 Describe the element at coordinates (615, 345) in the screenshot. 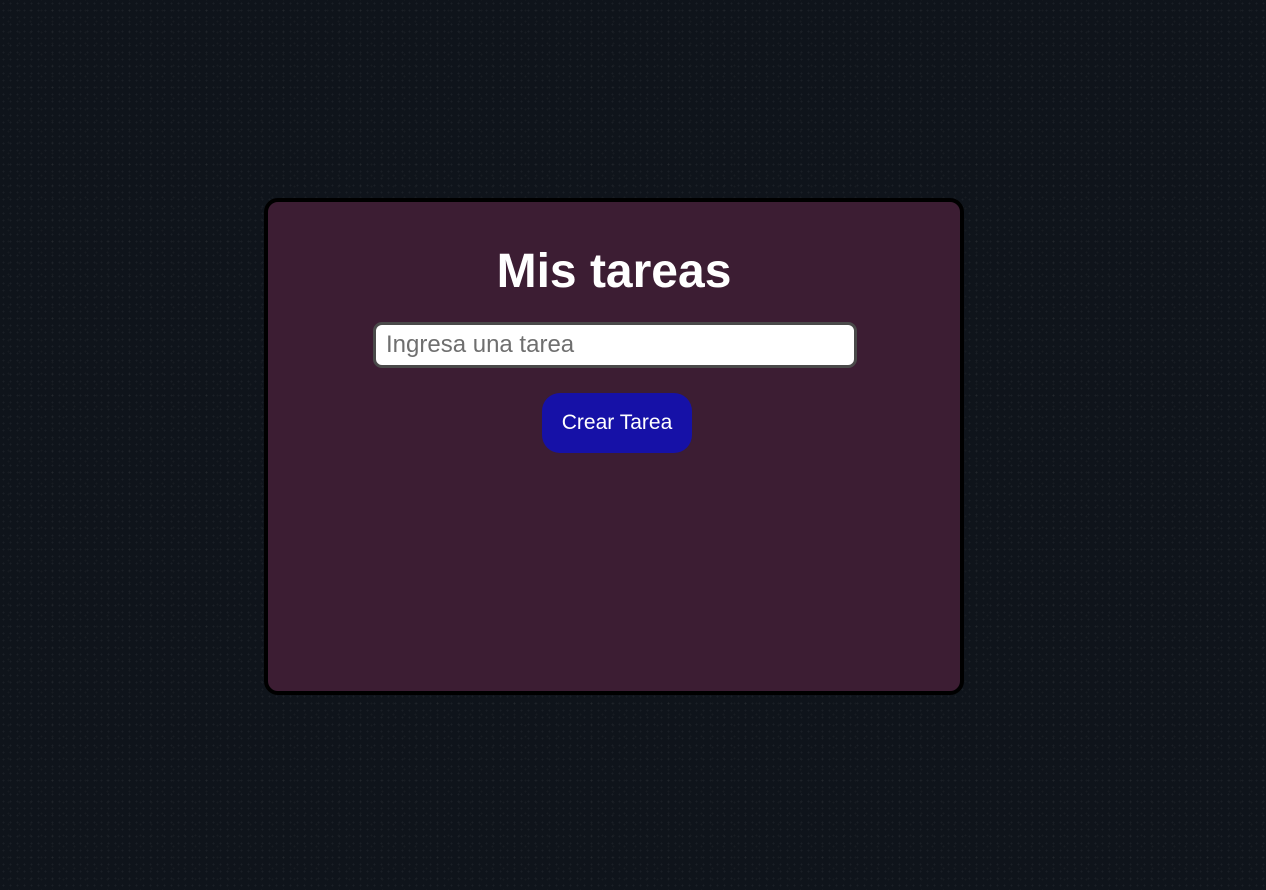

I see `task-input` at that location.